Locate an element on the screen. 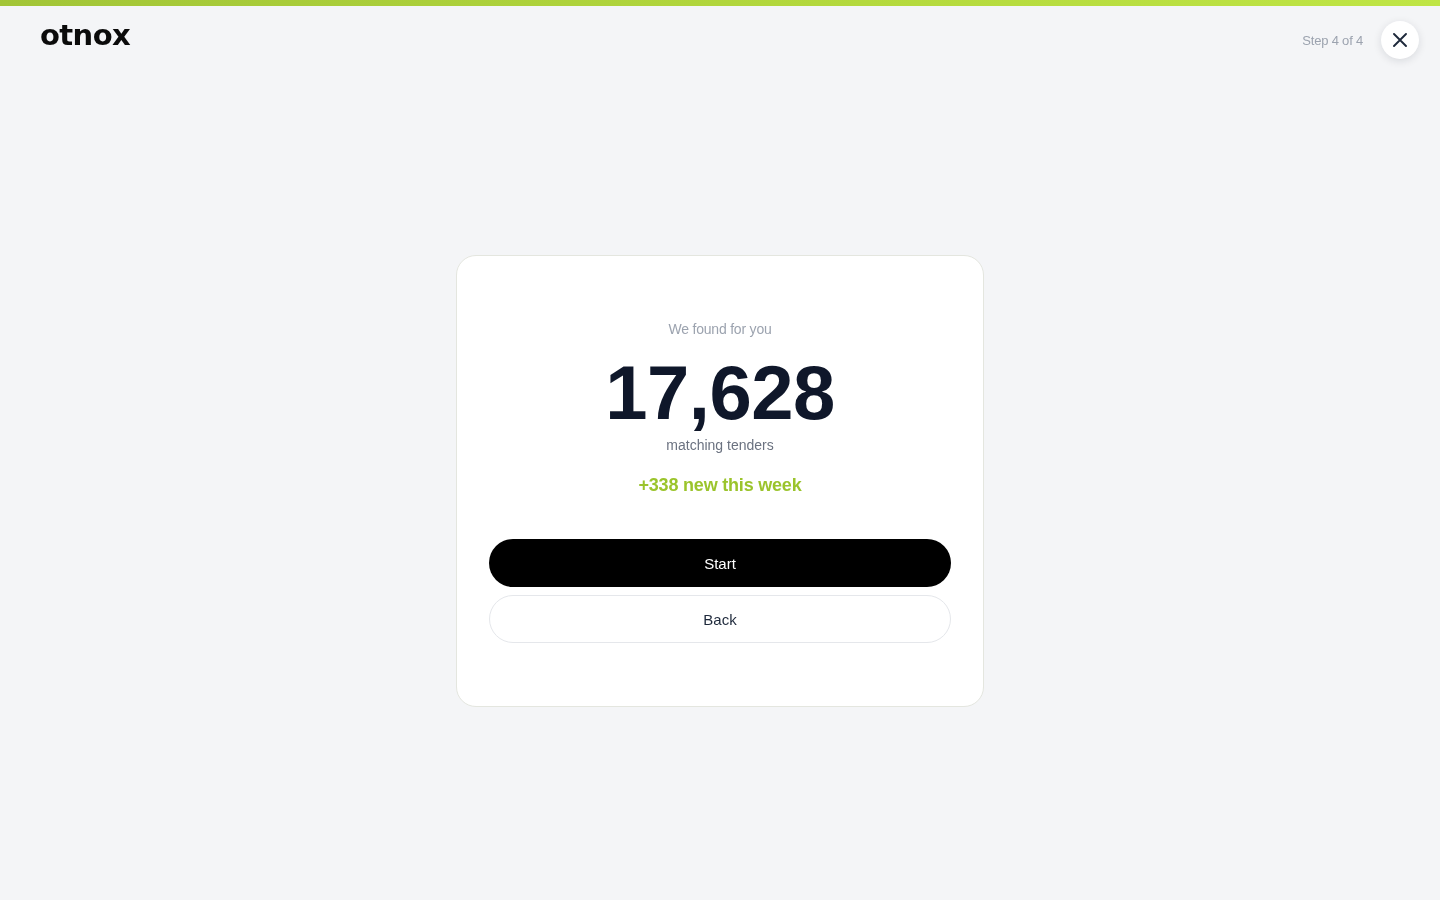  intro-text: We found for you is located at coordinates (720, 329).